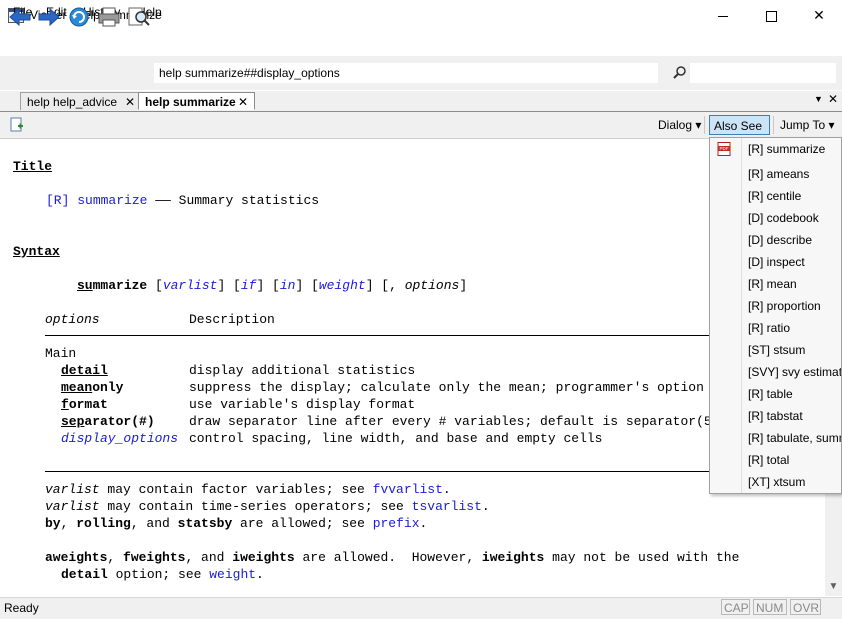 The image size is (842, 619). What do you see at coordinates (794, 372) in the screenshot?
I see `also-see-item: [SVY] svy estimation` at bounding box center [794, 372].